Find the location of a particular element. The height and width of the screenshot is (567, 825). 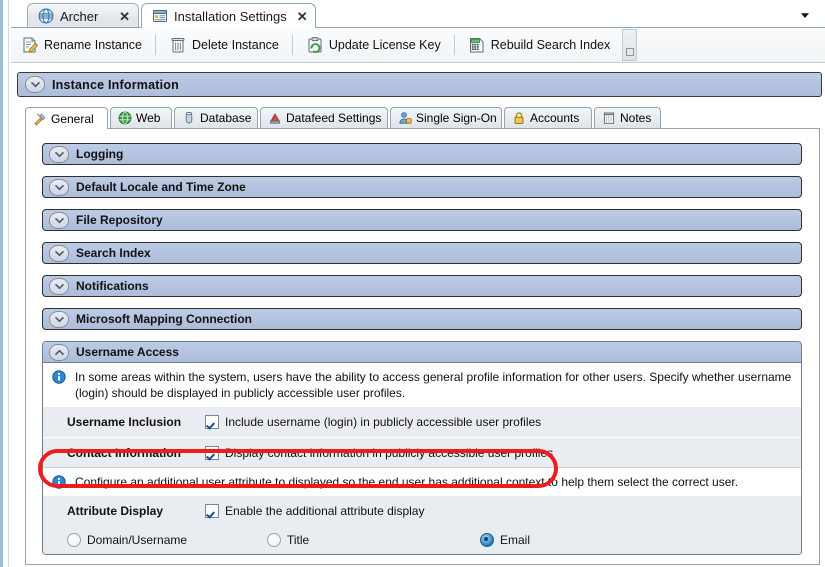

tab-database: Database is located at coordinates (216, 117).